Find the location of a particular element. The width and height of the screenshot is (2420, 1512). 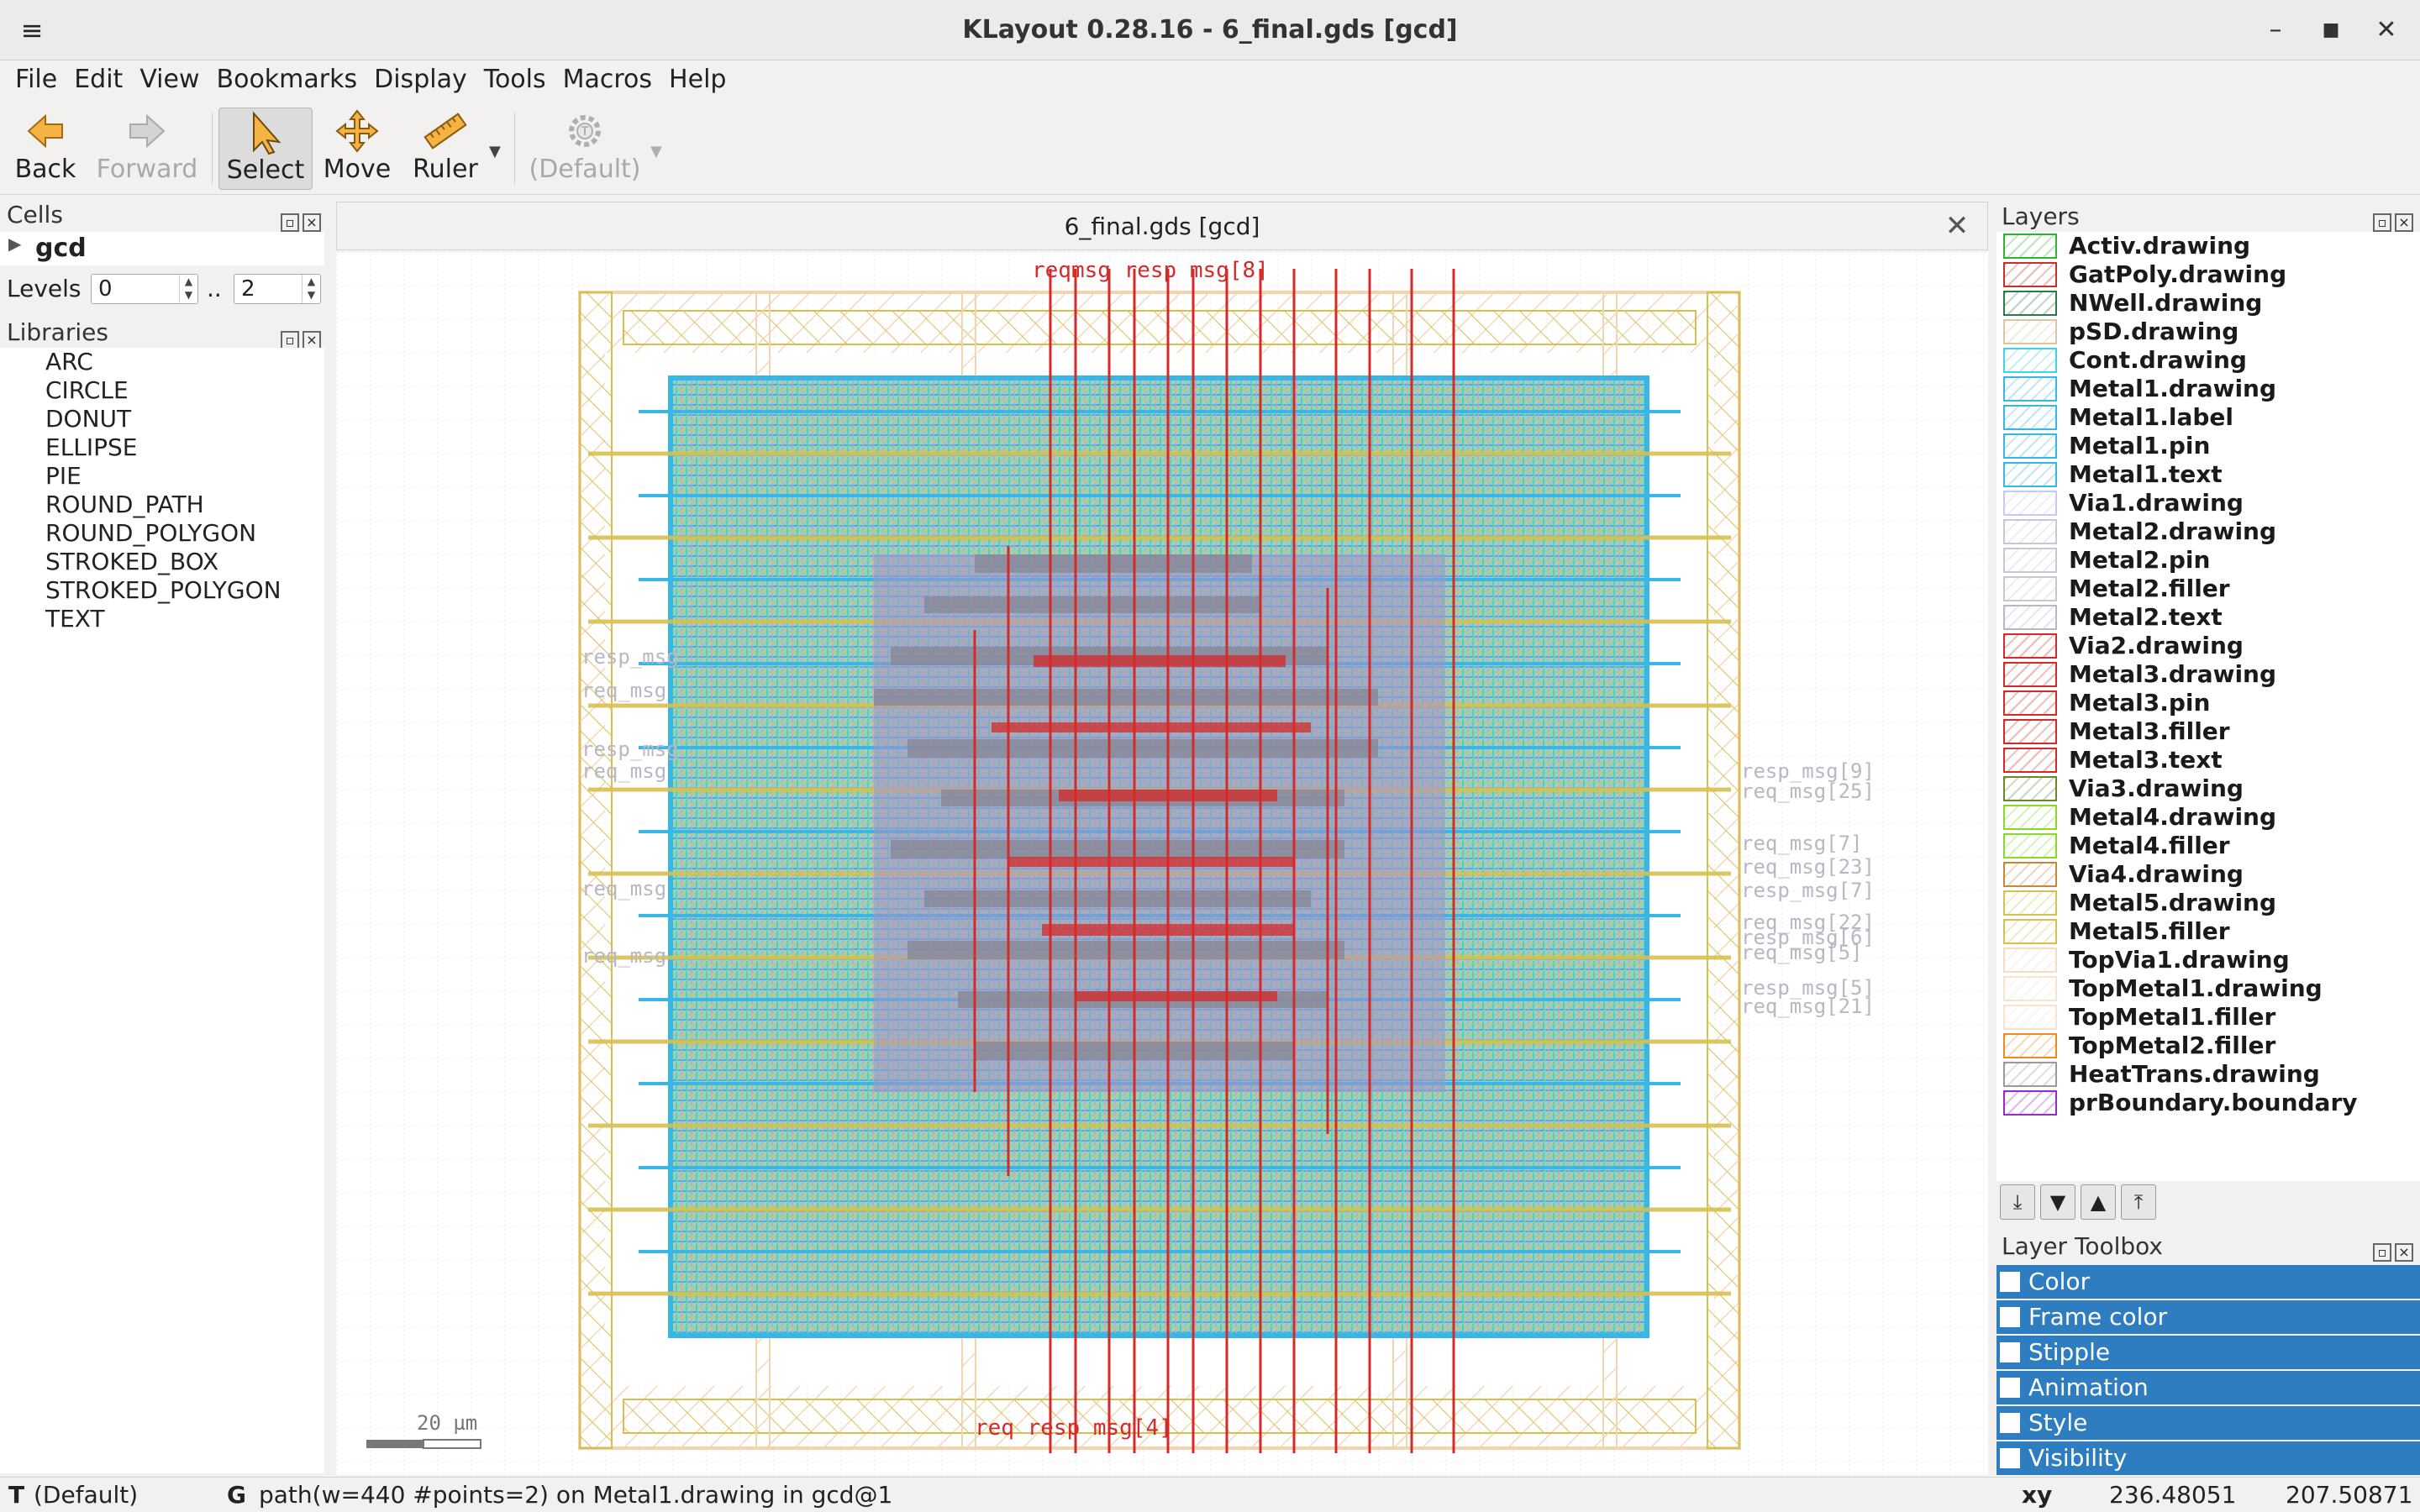

levels-to-spinner: 2 ▲ ▼ is located at coordinates (277, 289).